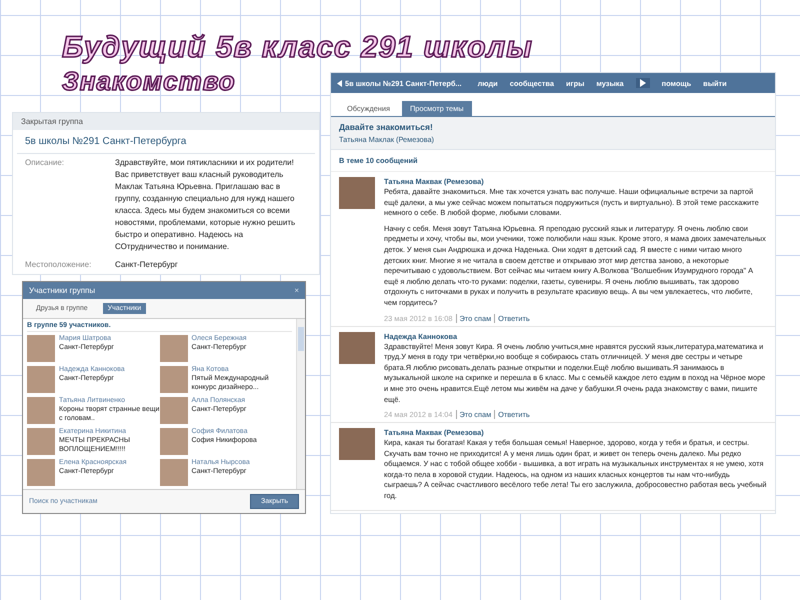 This screenshot has height=600, width=800. What do you see at coordinates (205, 205) in the screenshot?
I see `field-value: Здравствуйте, мои пятикласники и их родители! Вас приветствует ваш класный руководитель Маклак Татьяна Юрьевна. Приглашаю вас в группу, созданную специально для нужд нашего класса. Здесь мы будем знакомиться со всеми новостями, проблемами, которые нужно решить быстро и оперативно. Надеюсь на СОтрудничество и понимание.` at bounding box center [205, 205].